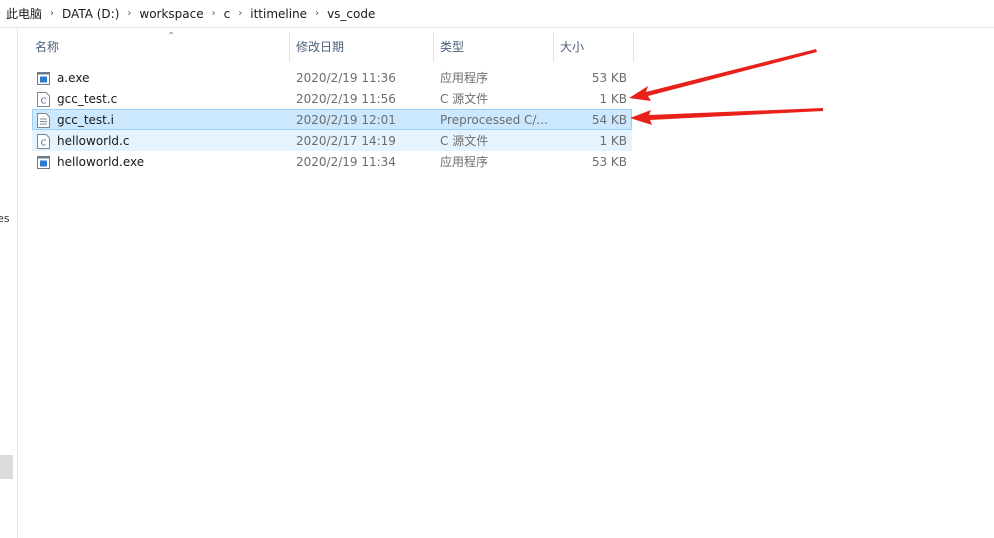 Image resolution: width=994 pixels, height=538 pixels. Describe the element at coordinates (278, 14) in the screenshot. I see `breadcrumb-ittimeline: ittimeline` at that location.